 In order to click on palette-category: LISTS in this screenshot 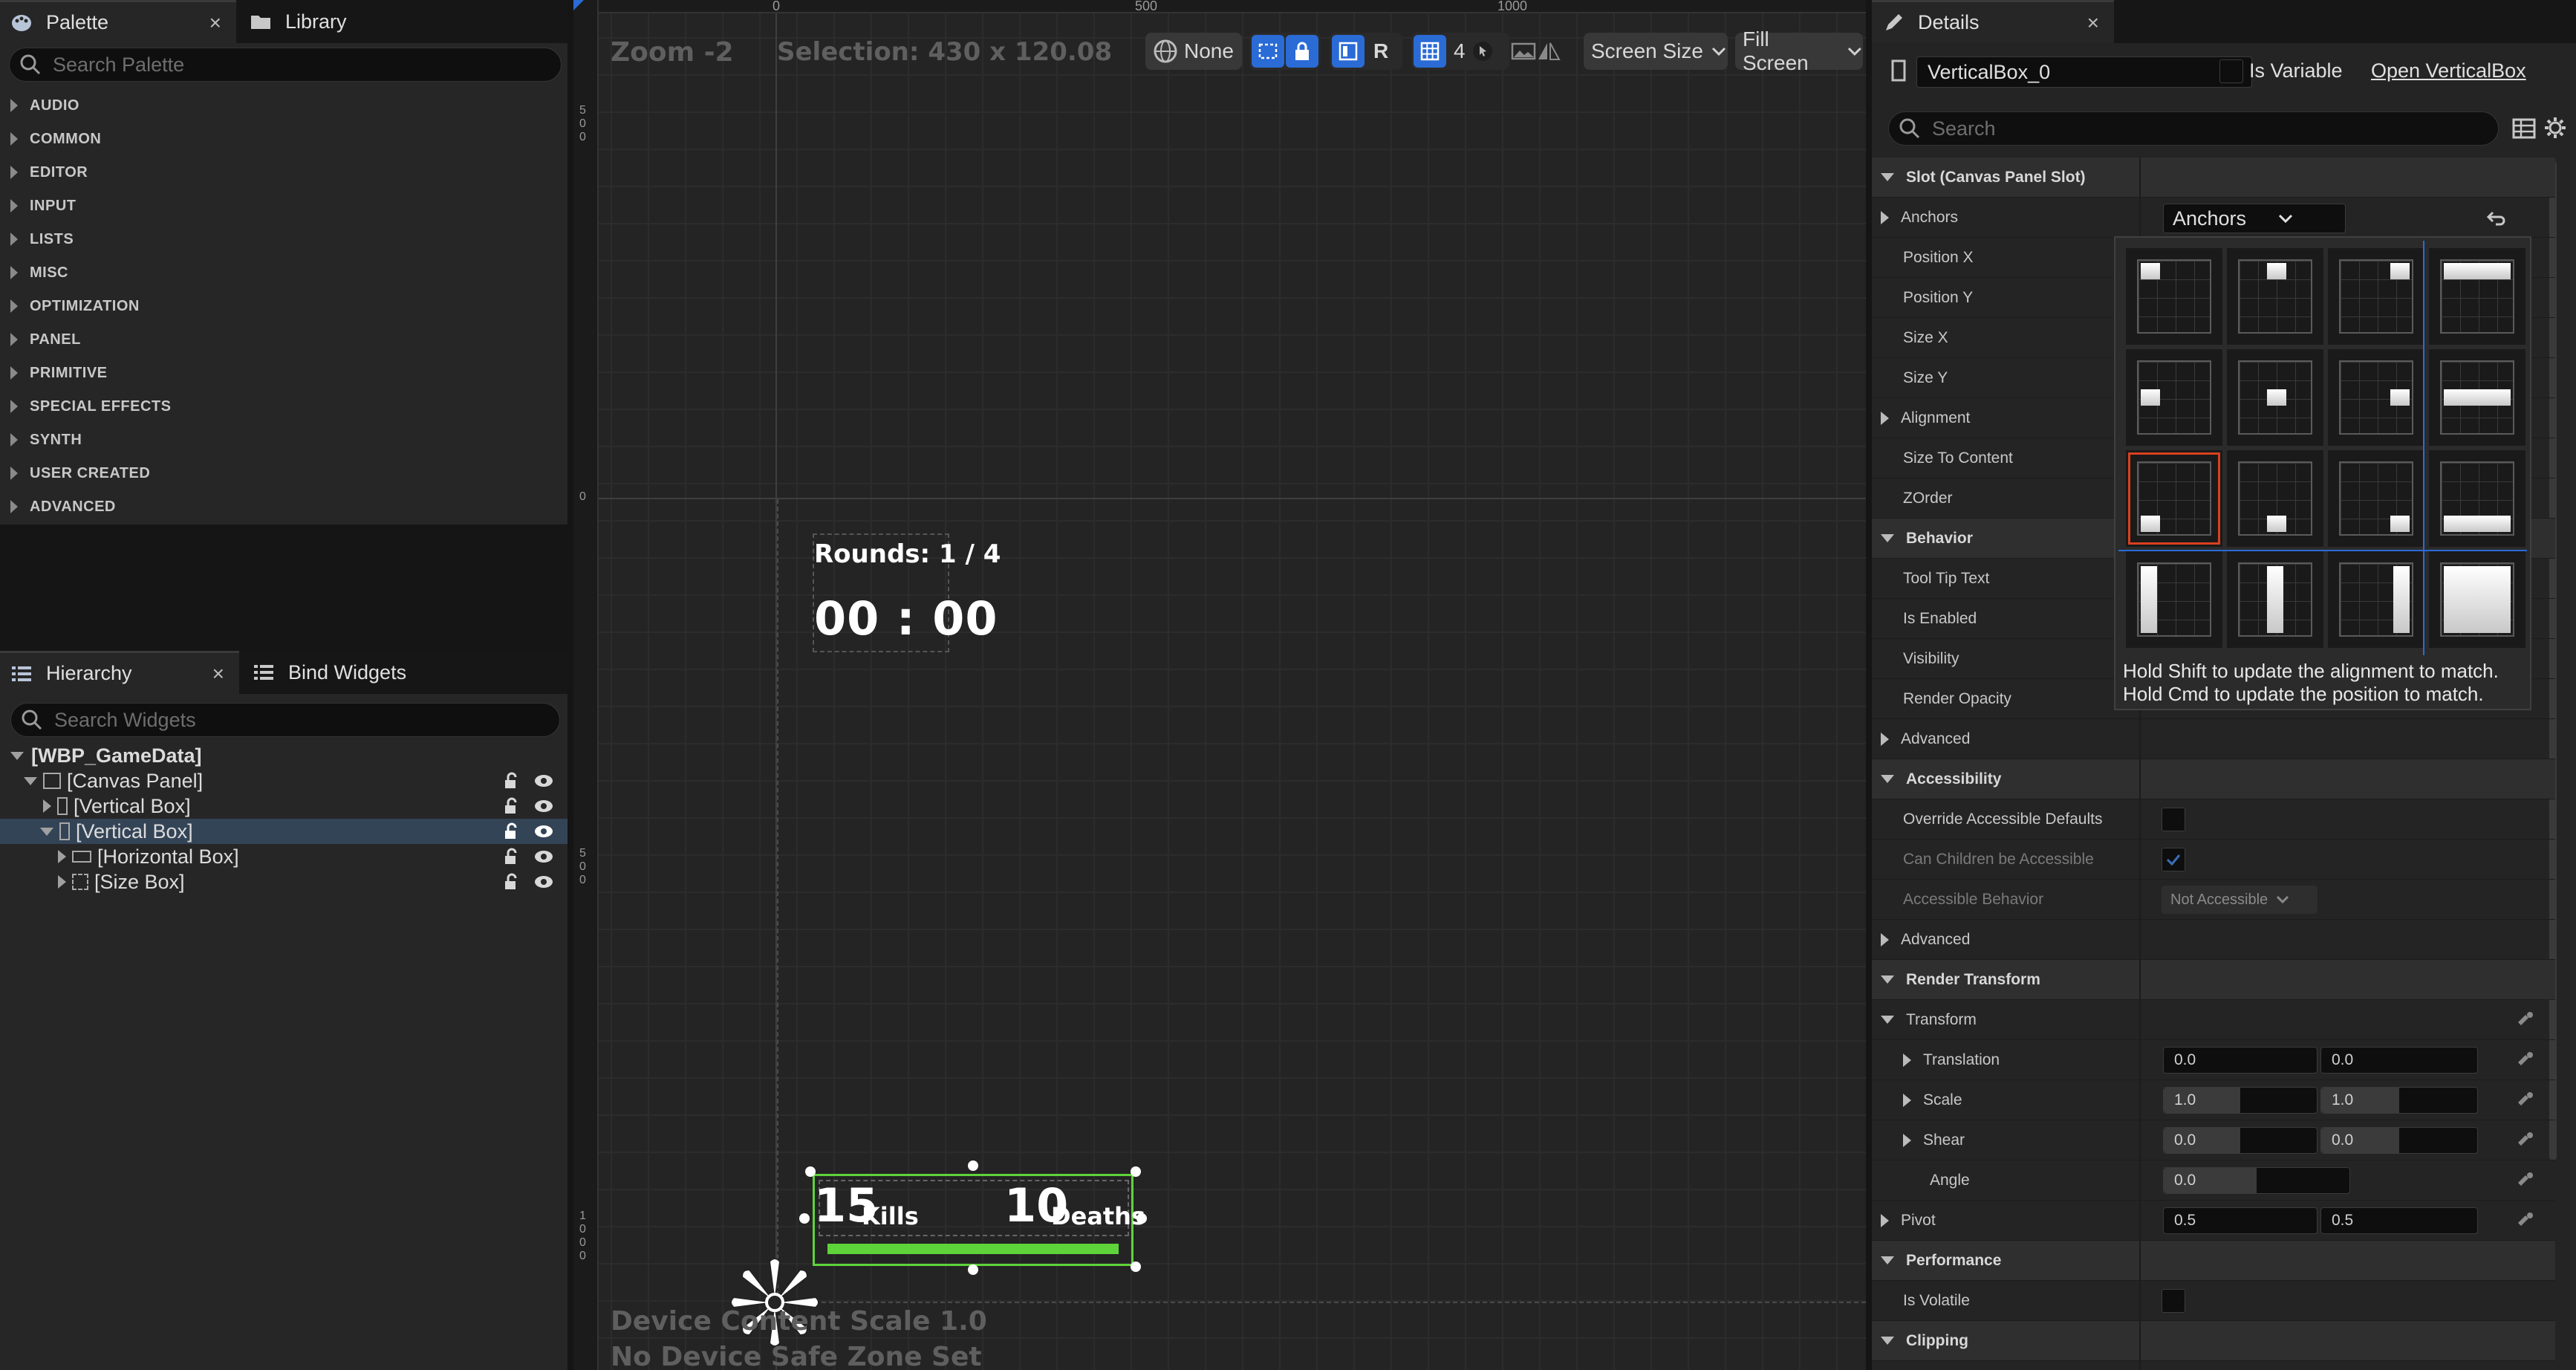, I will do `click(283, 239)`.